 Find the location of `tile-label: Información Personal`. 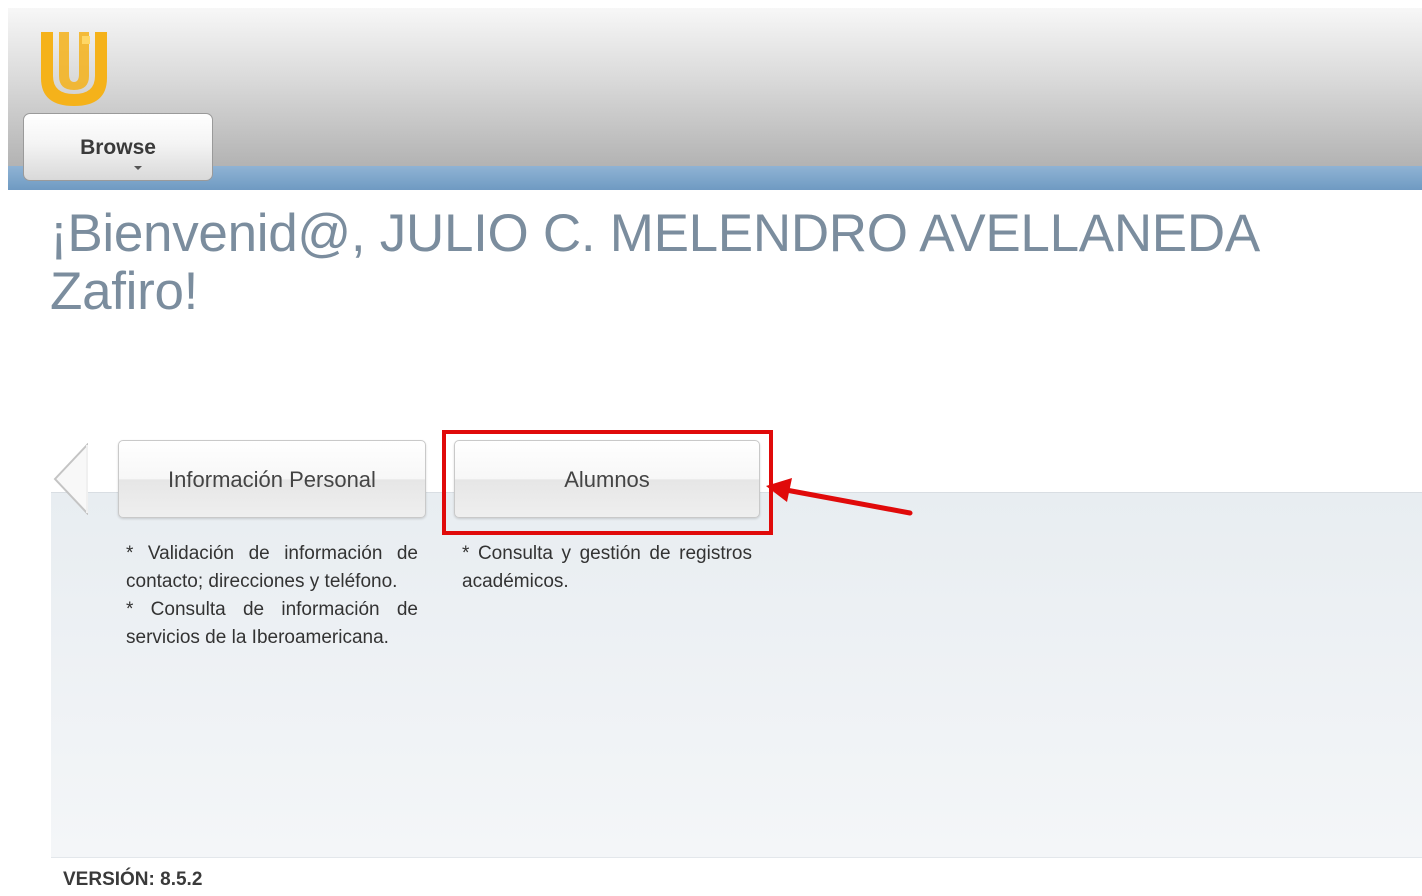

tile-label: Información Personal is located at coordinates (272, 479).